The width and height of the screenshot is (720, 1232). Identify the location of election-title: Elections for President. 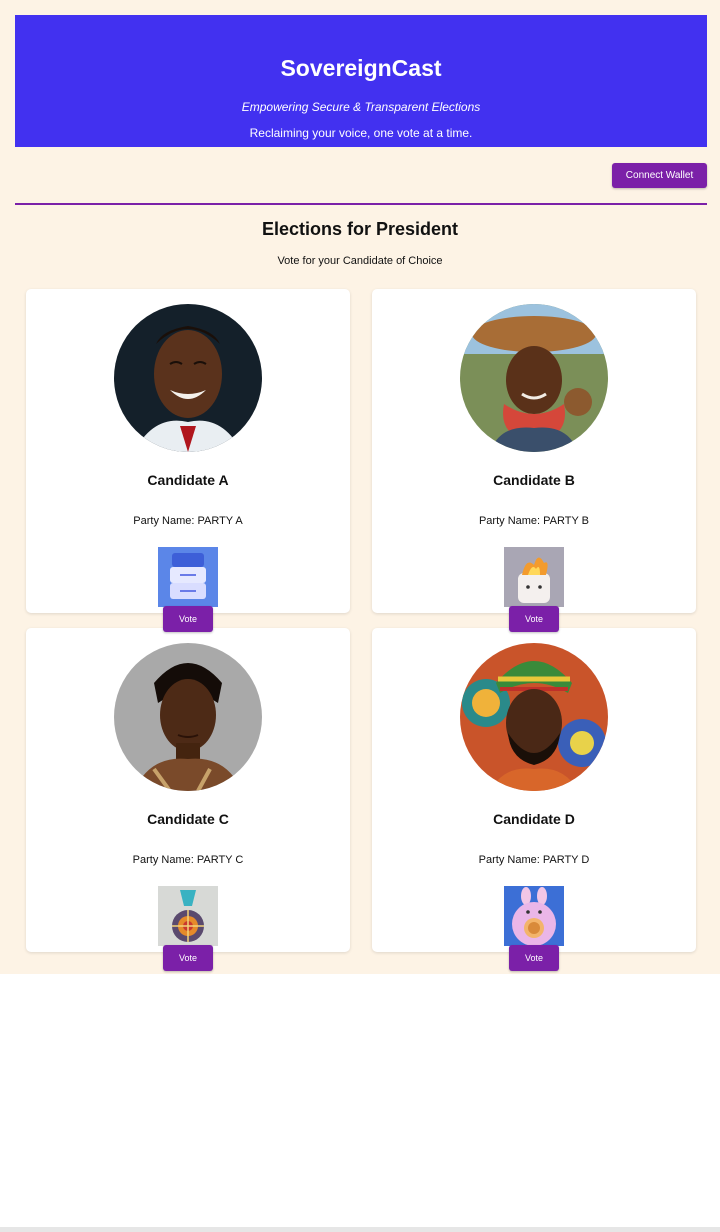
(360, 229).